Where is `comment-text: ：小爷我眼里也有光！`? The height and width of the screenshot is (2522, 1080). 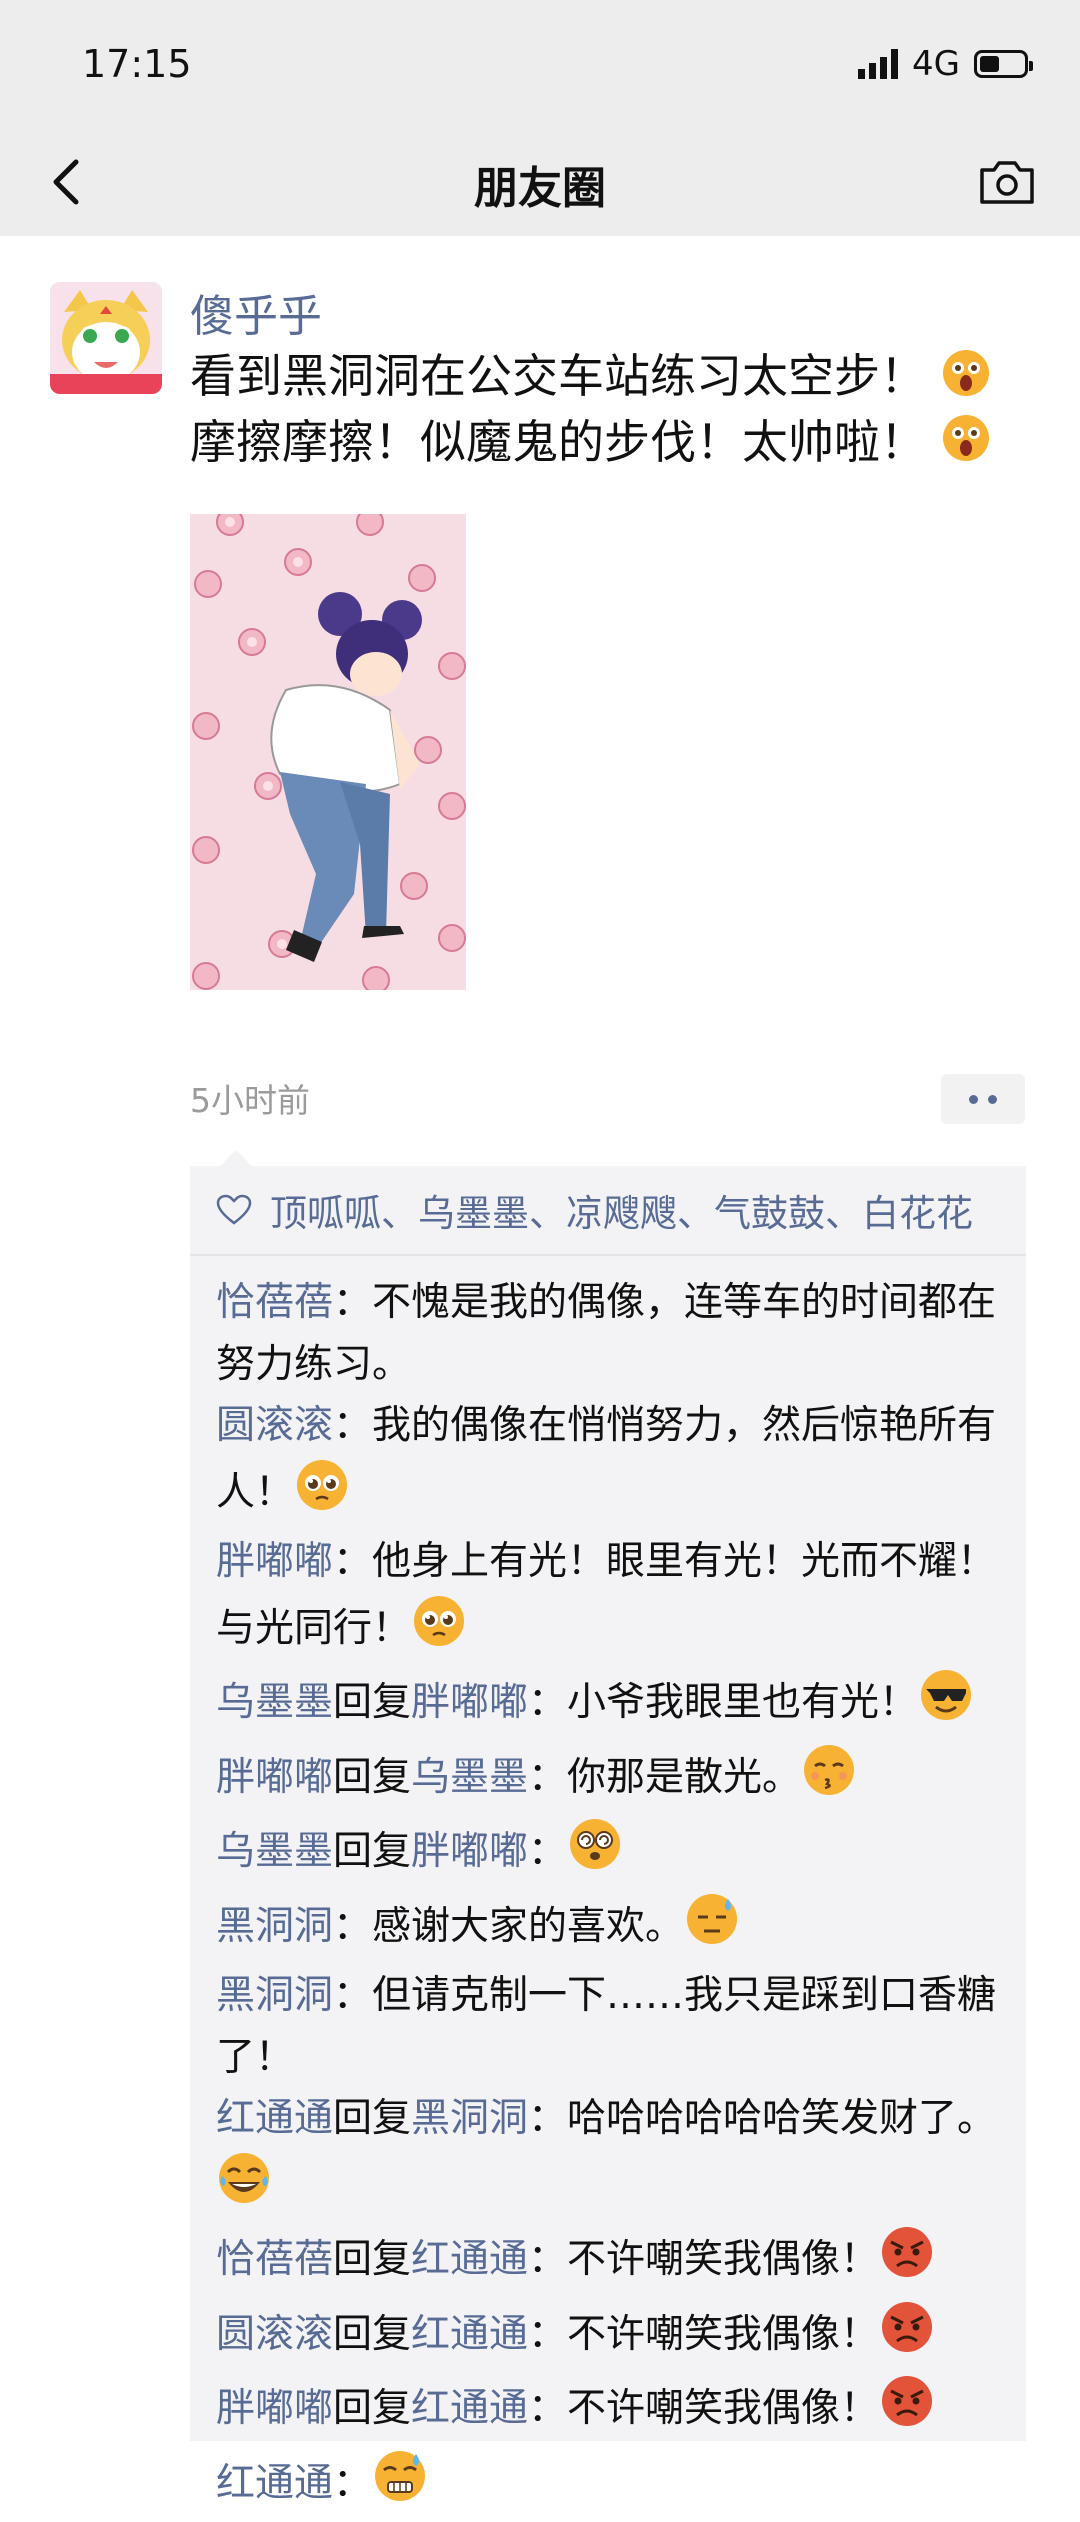 comment-text: ：小爷我眼里也有光！ is located at coordinates (723, 1702).